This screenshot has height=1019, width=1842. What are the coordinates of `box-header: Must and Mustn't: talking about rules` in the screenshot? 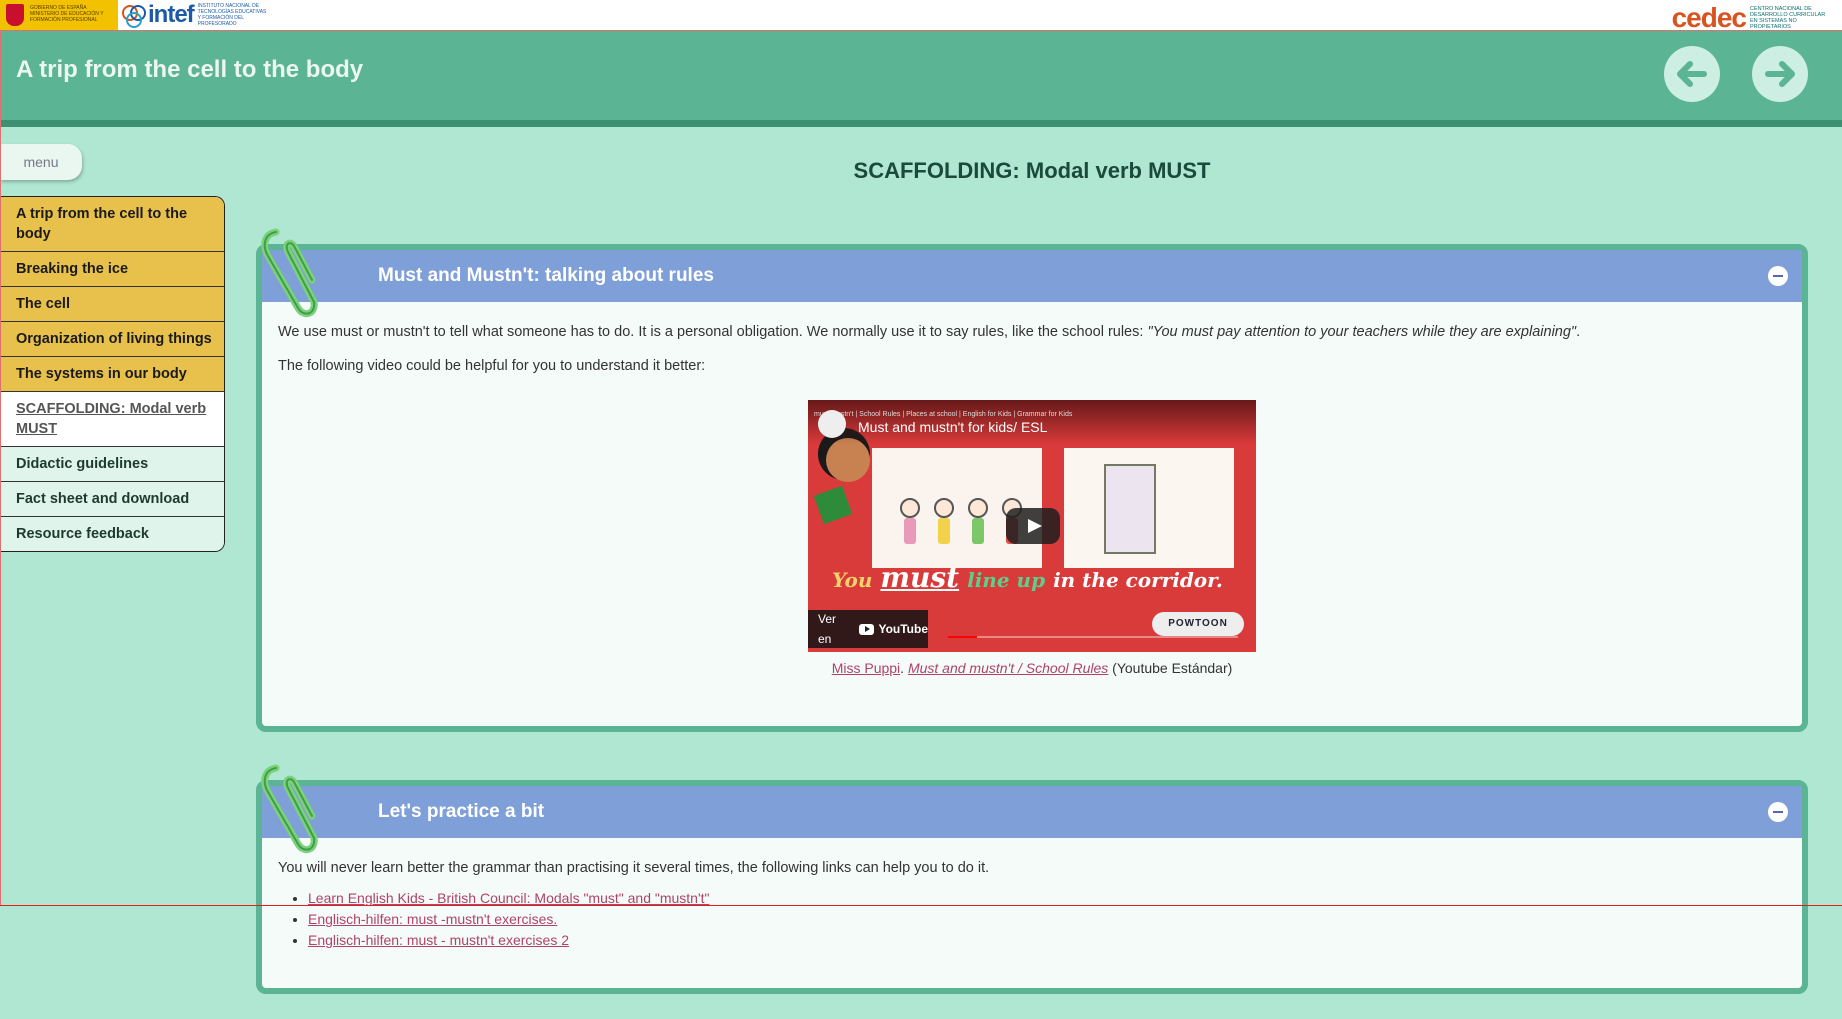 It's located at (1031, 273).